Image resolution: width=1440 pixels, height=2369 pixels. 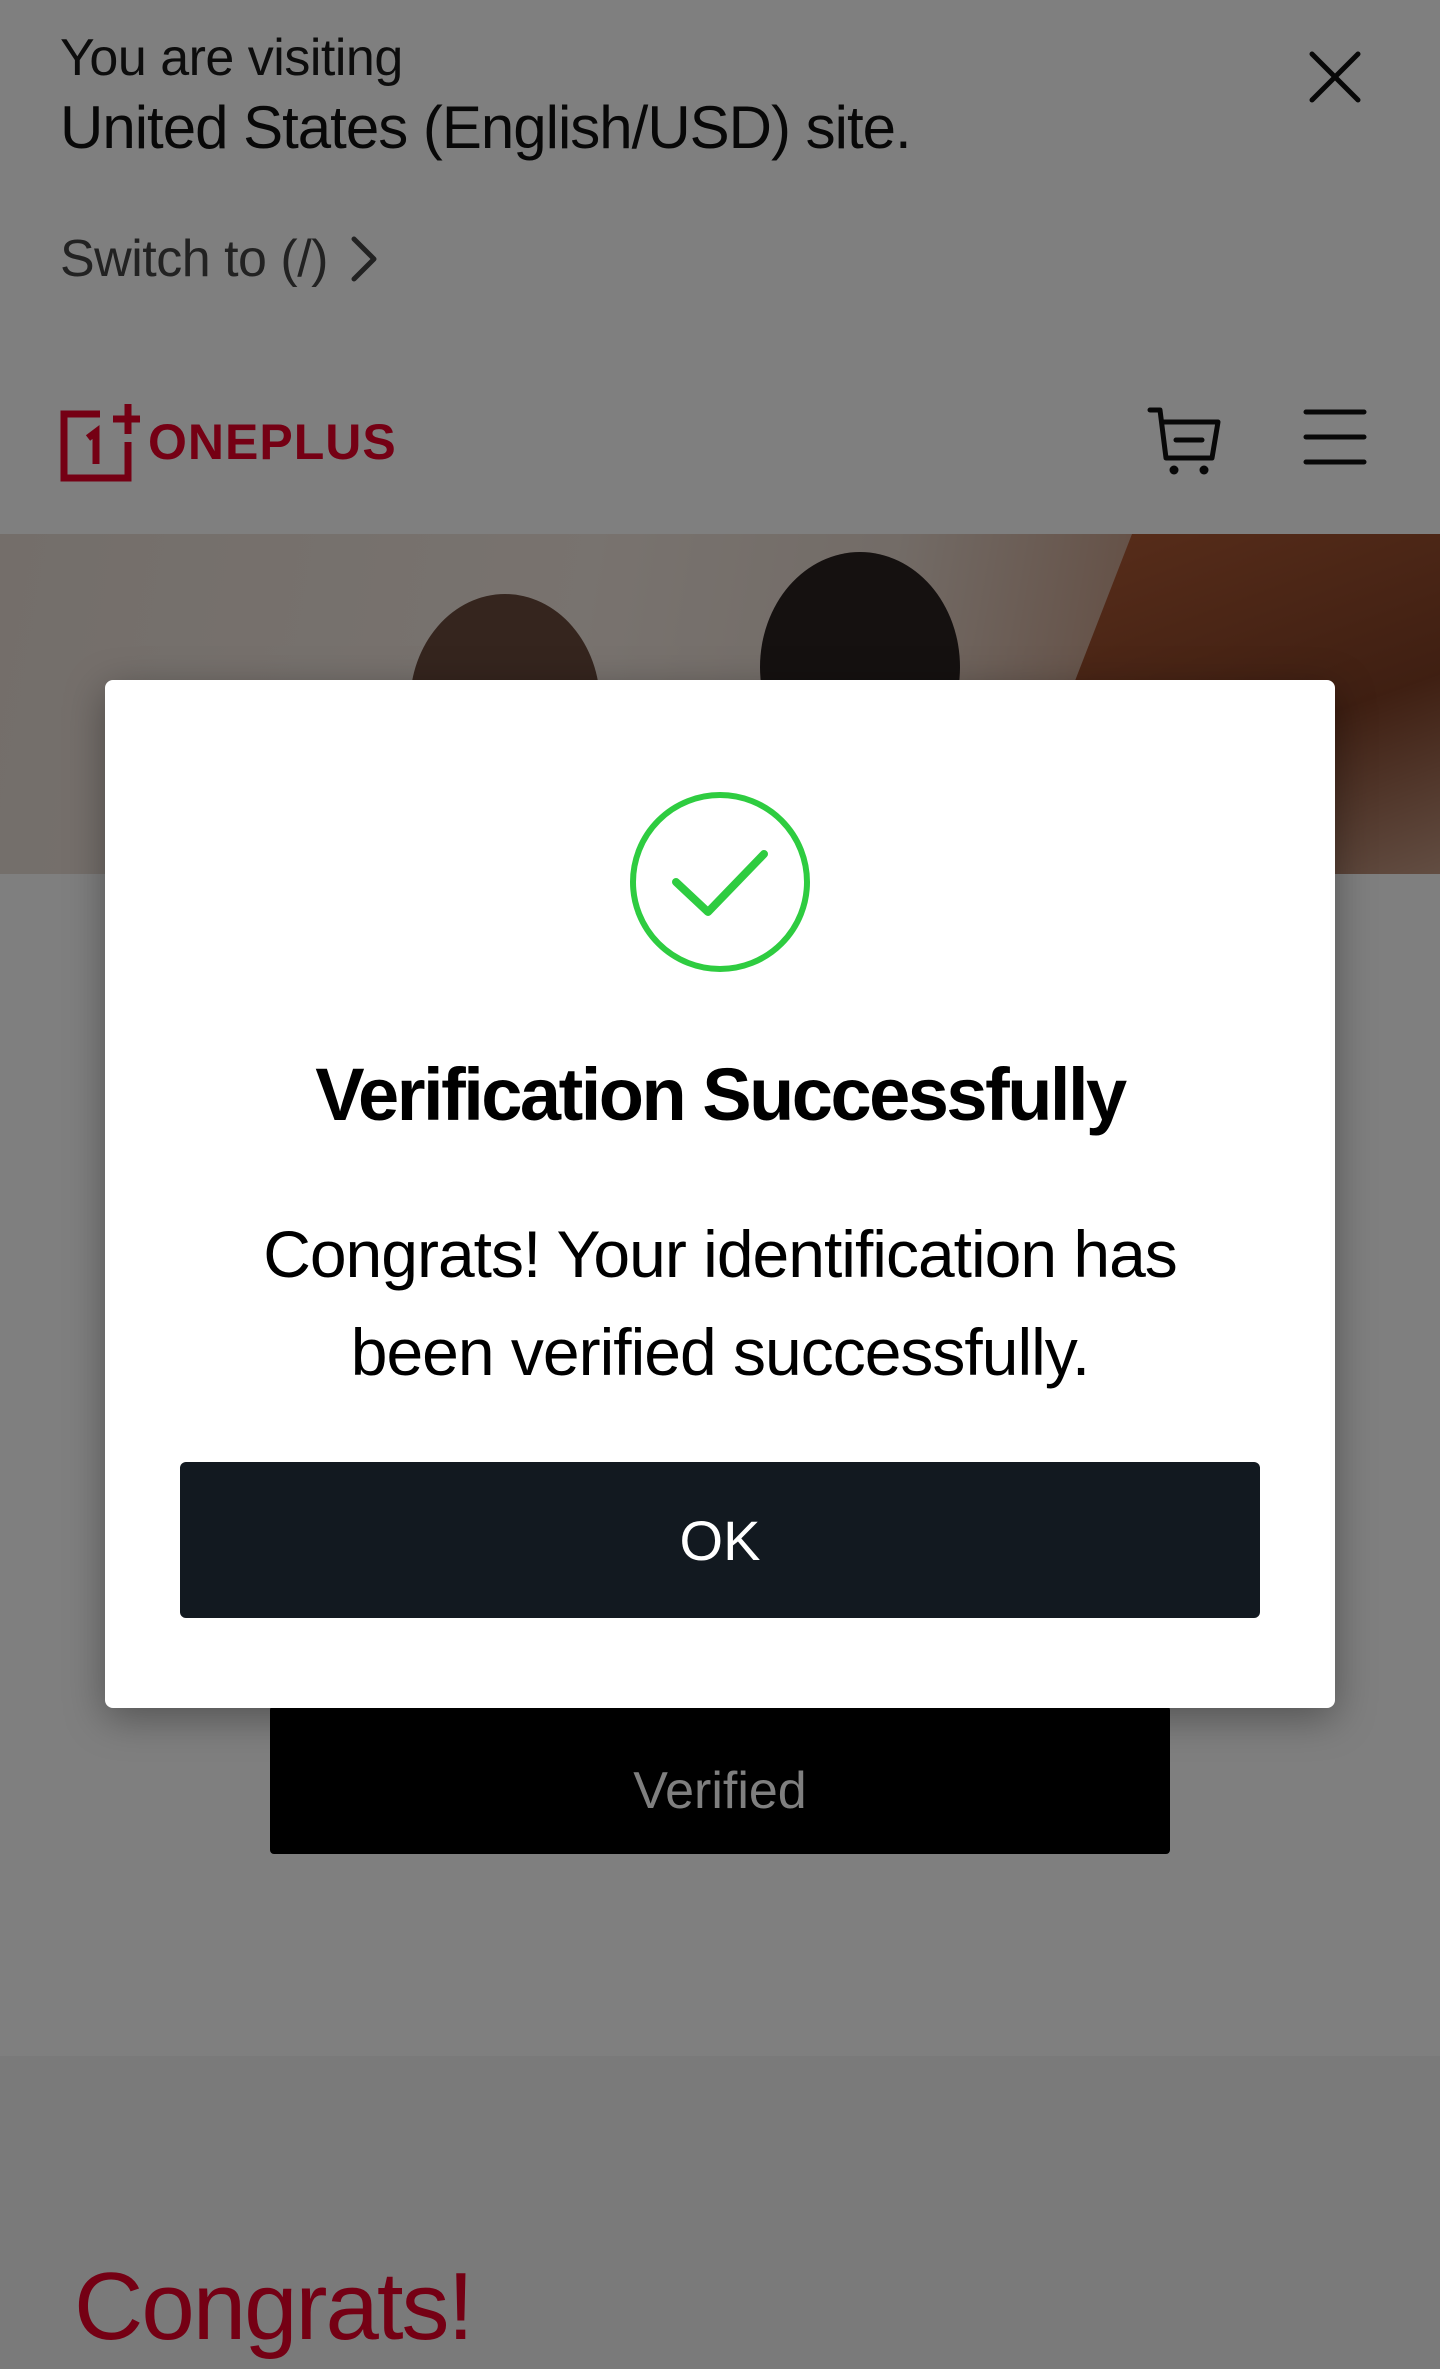 What do you see at coordinates (720, 1540) in the screenshot?
I see `ok-button: OK` at bounding box center [720, 1540].